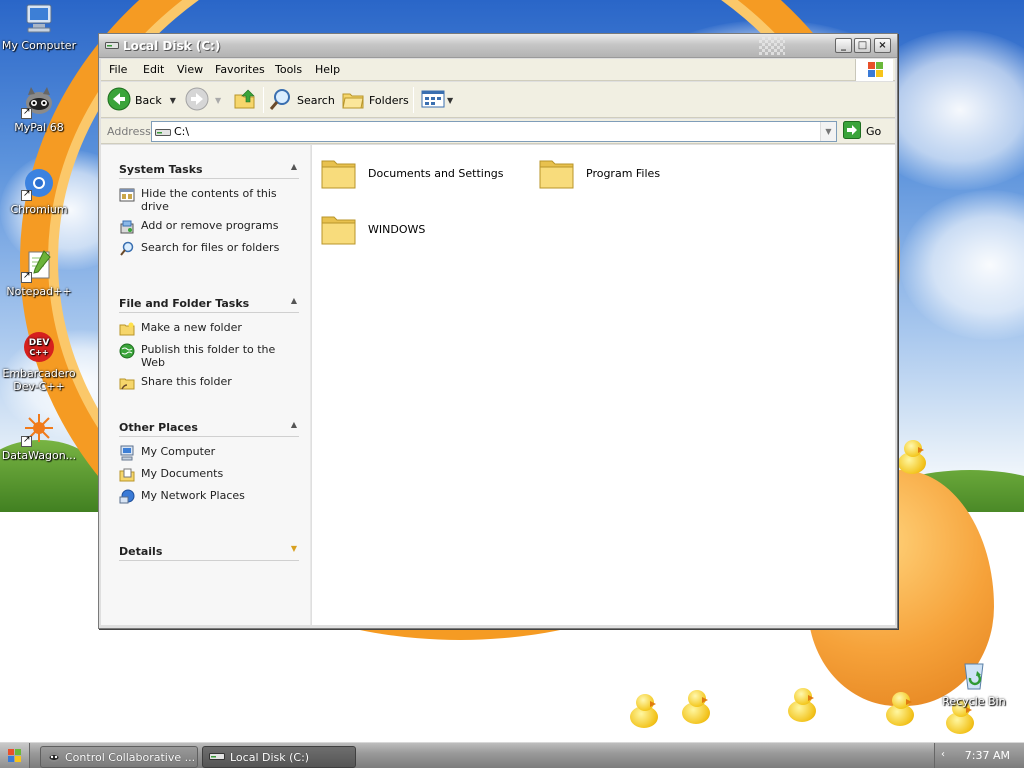 The image size is (1024, 768). I want to click on views-dropdown-icon: ▼, so click(450, 100).